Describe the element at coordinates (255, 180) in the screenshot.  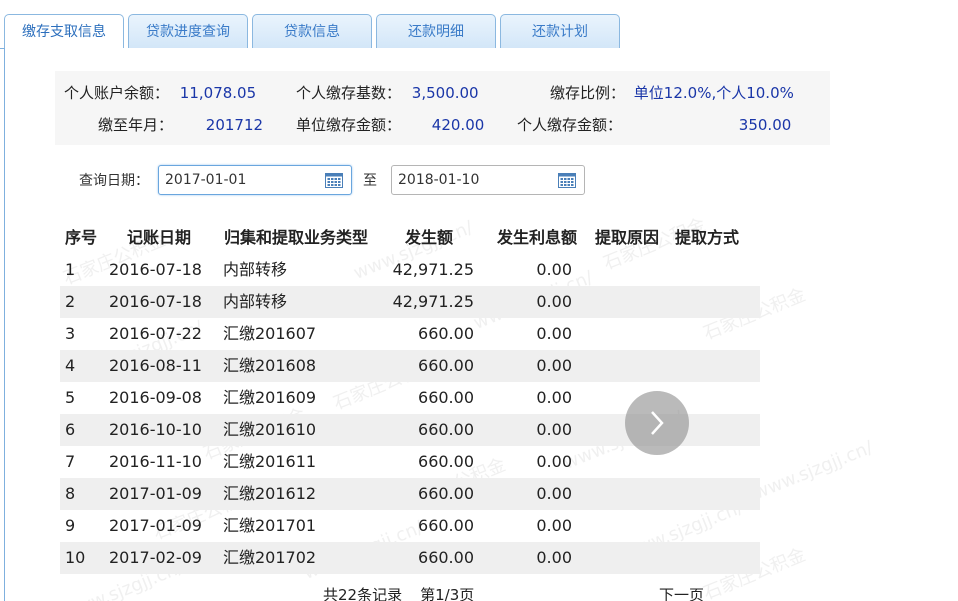
I see `start-date-input: 2017-01-01` at that location.